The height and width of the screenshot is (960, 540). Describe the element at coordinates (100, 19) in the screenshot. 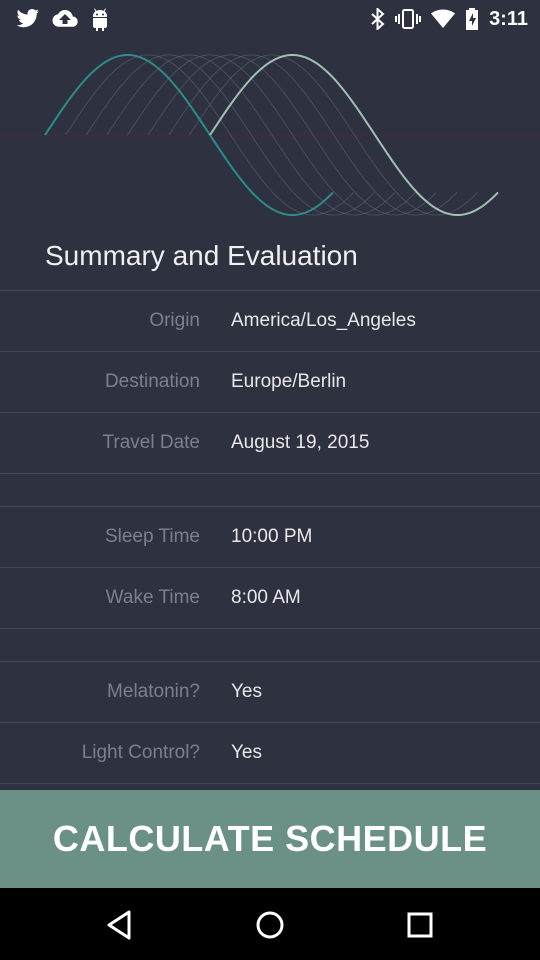

I see `android-icon` at that location.